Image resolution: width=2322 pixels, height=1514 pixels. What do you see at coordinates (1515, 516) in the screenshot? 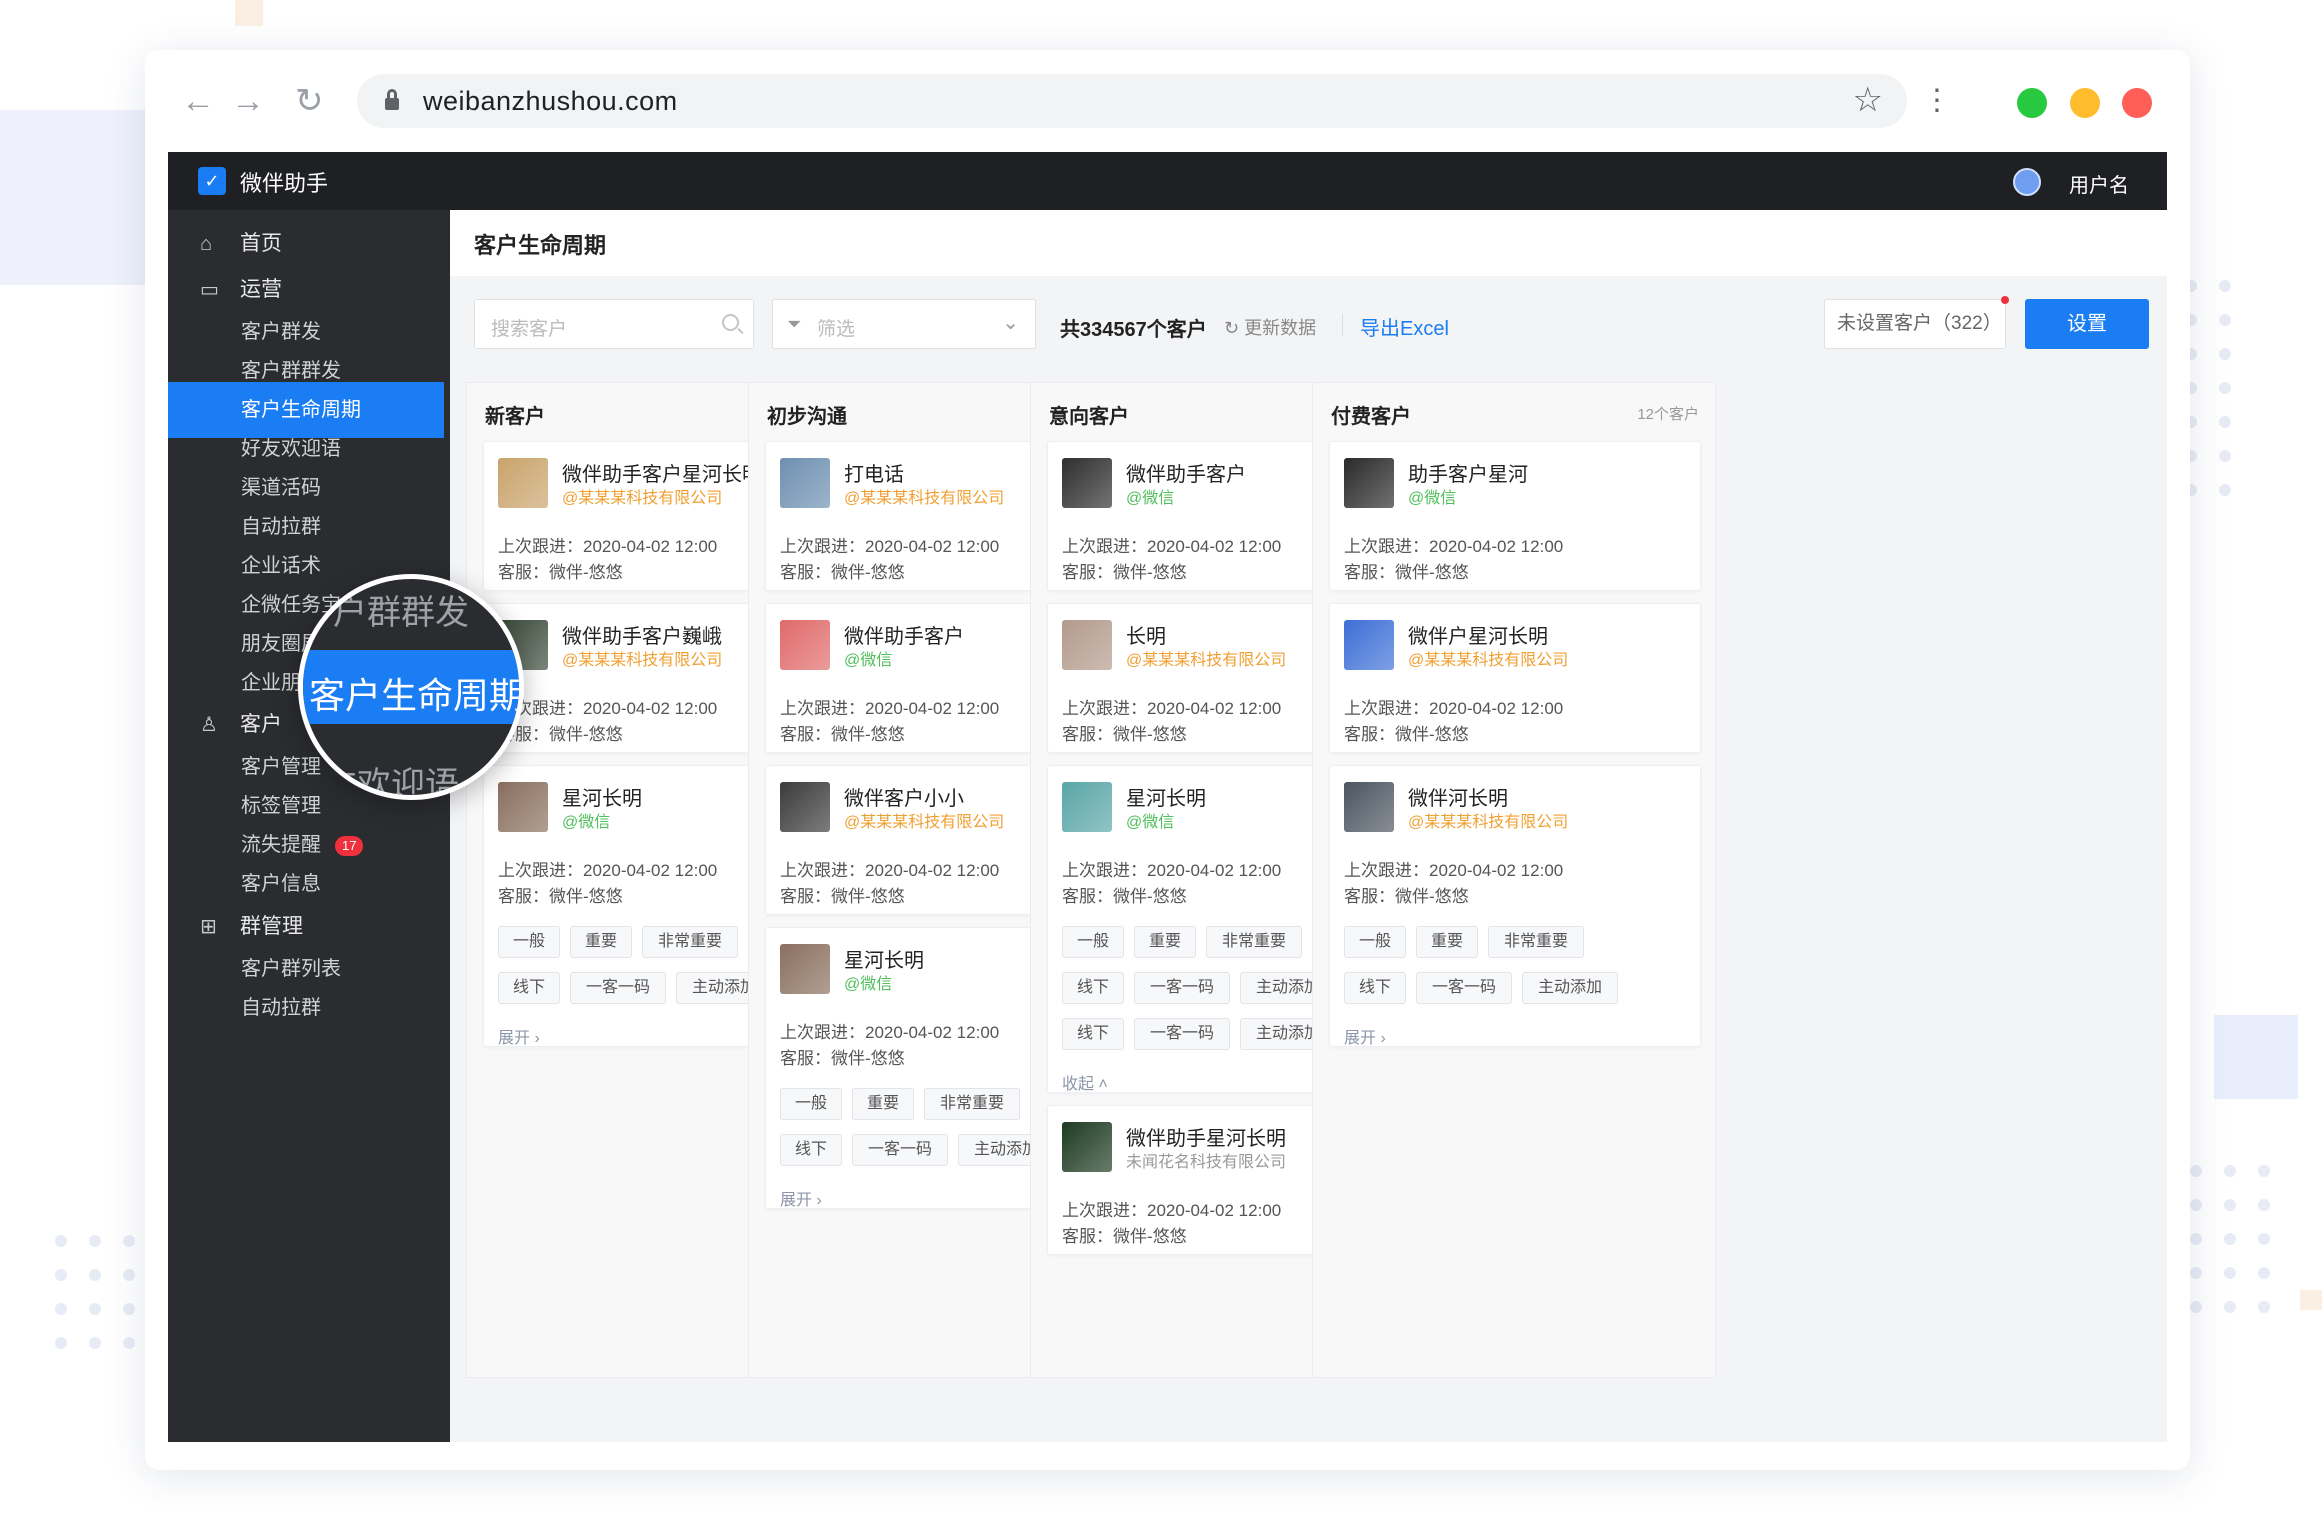
I see `customer-card: 助手客户星河 @微信 上次跟进：2020-04-02 12:00 客服：微伴-悠悠` at bounding box center [1515, 516].